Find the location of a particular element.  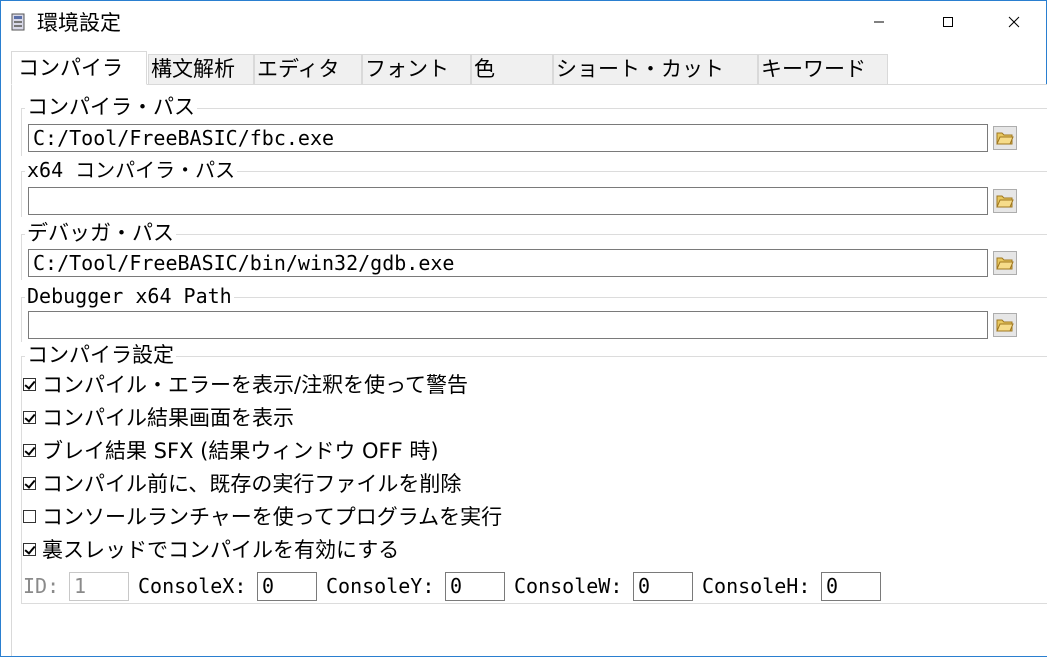

compiler-browse-button is located at coordinates (1005, 138).